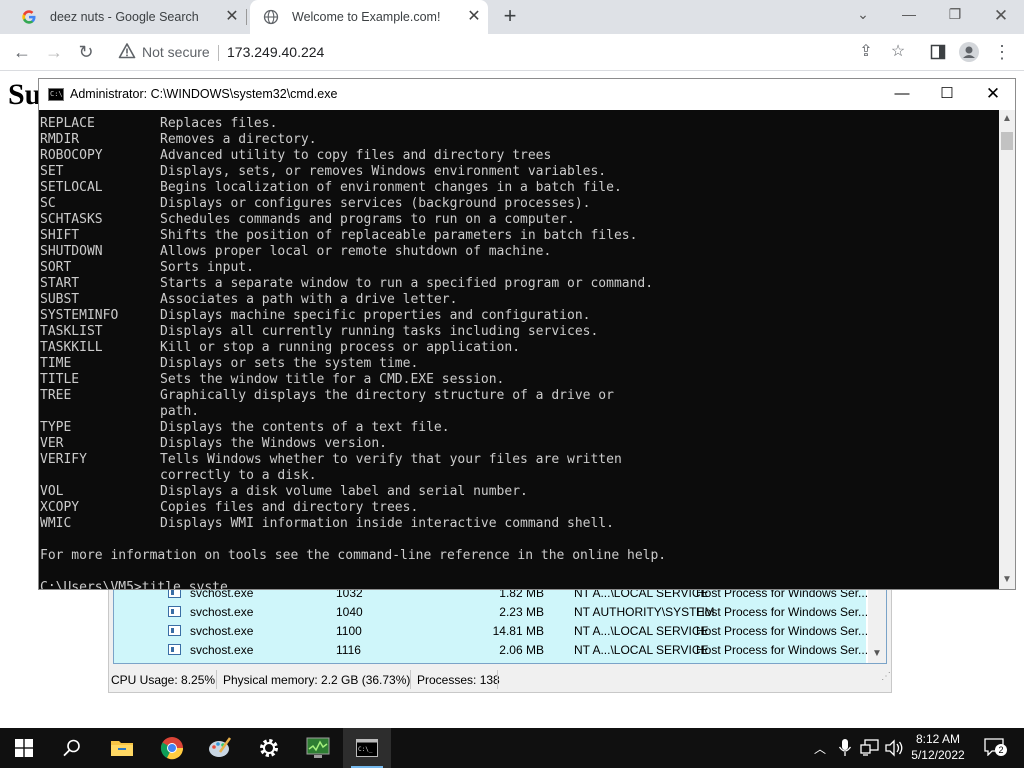 The height and width of the screenshot is (780, 1024). Describe the element at coordinates (1002, 52) in the screenshot. I see `more-menu-icon: ⋮` at that location.